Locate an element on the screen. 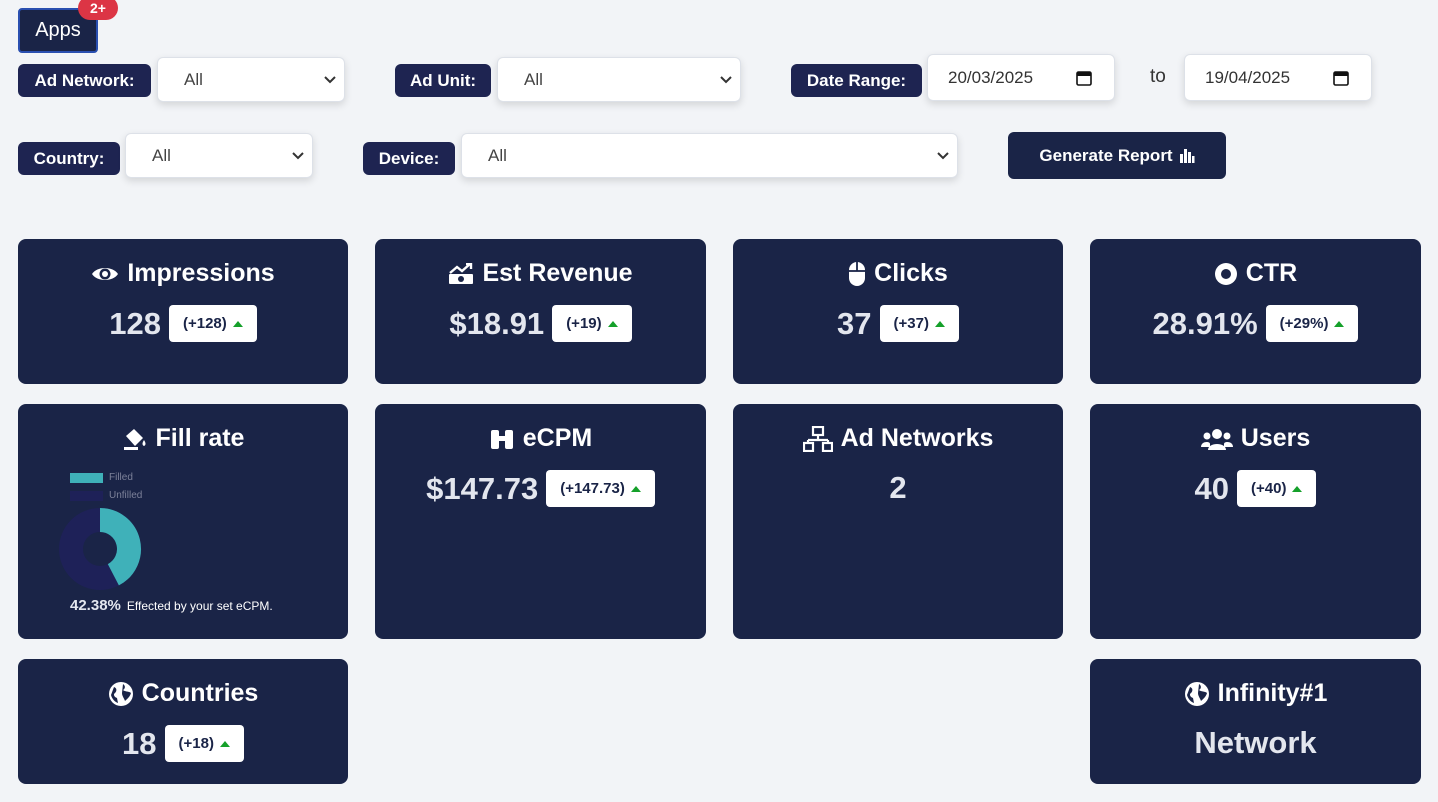  legend-filled: Filled is located at coordinates (101, 477).